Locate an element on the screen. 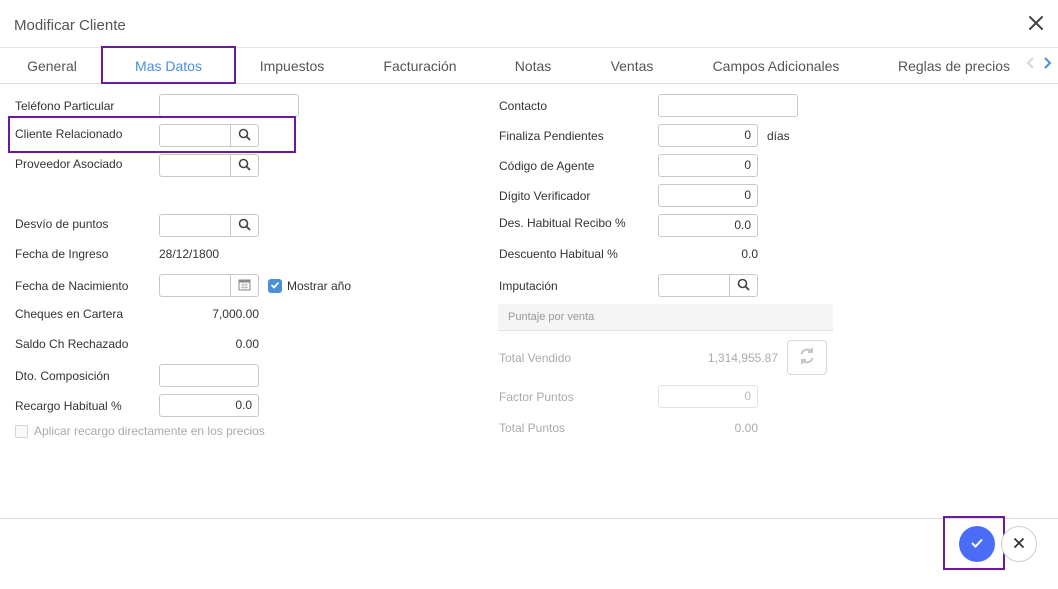  calendar-icon is located at coordinates (244, 286).